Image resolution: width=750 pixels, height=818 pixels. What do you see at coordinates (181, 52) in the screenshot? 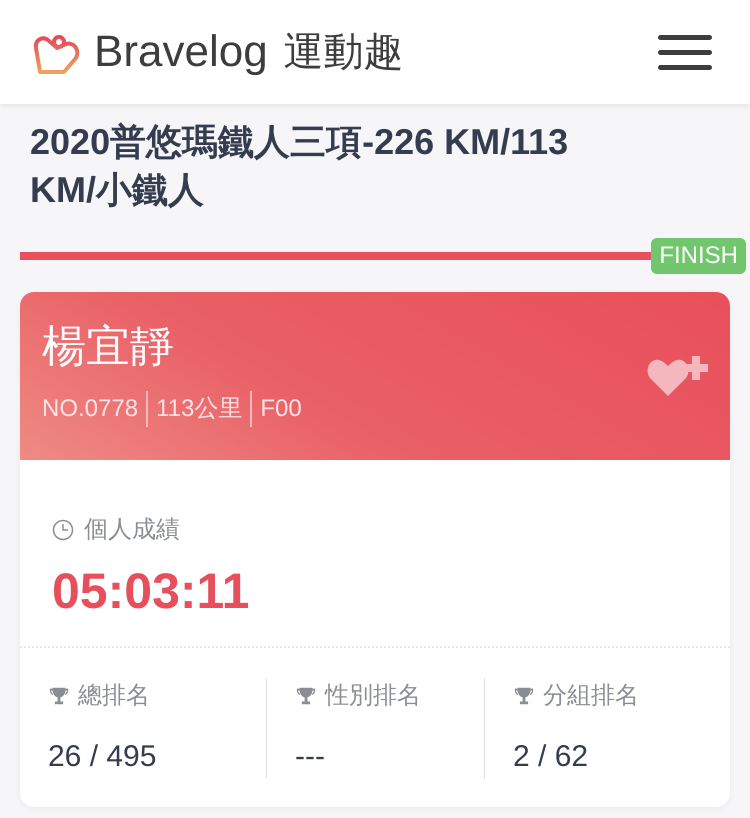
I see `brand-name: Bravelog` at bounding box center [181, 52].